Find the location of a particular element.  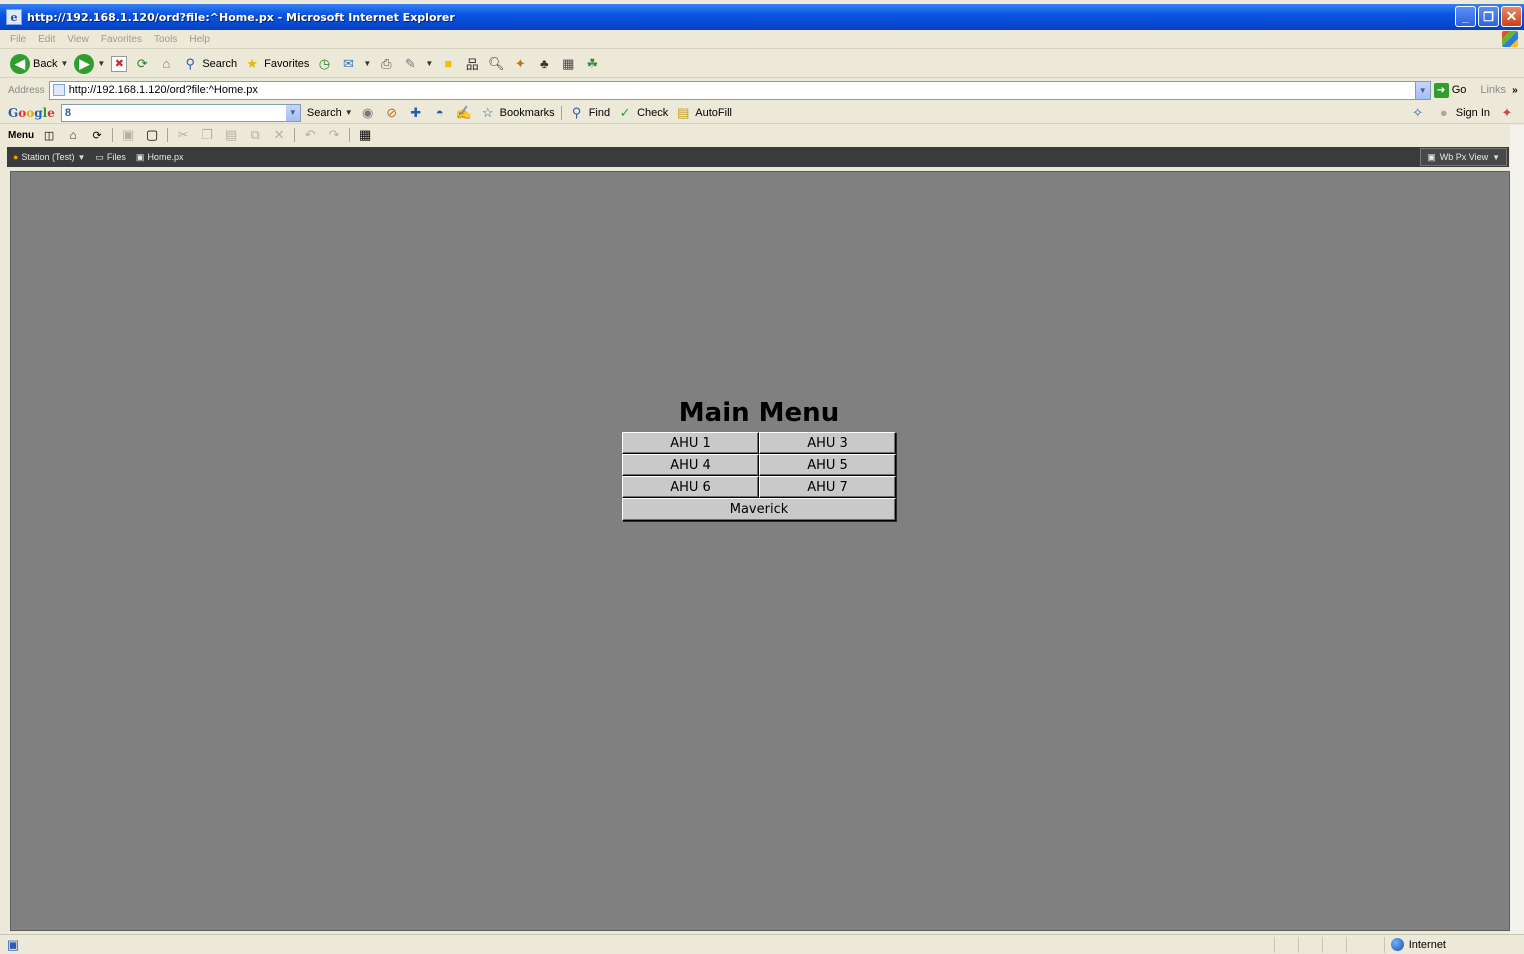

status-divider is located at coordinates (1298, 945).